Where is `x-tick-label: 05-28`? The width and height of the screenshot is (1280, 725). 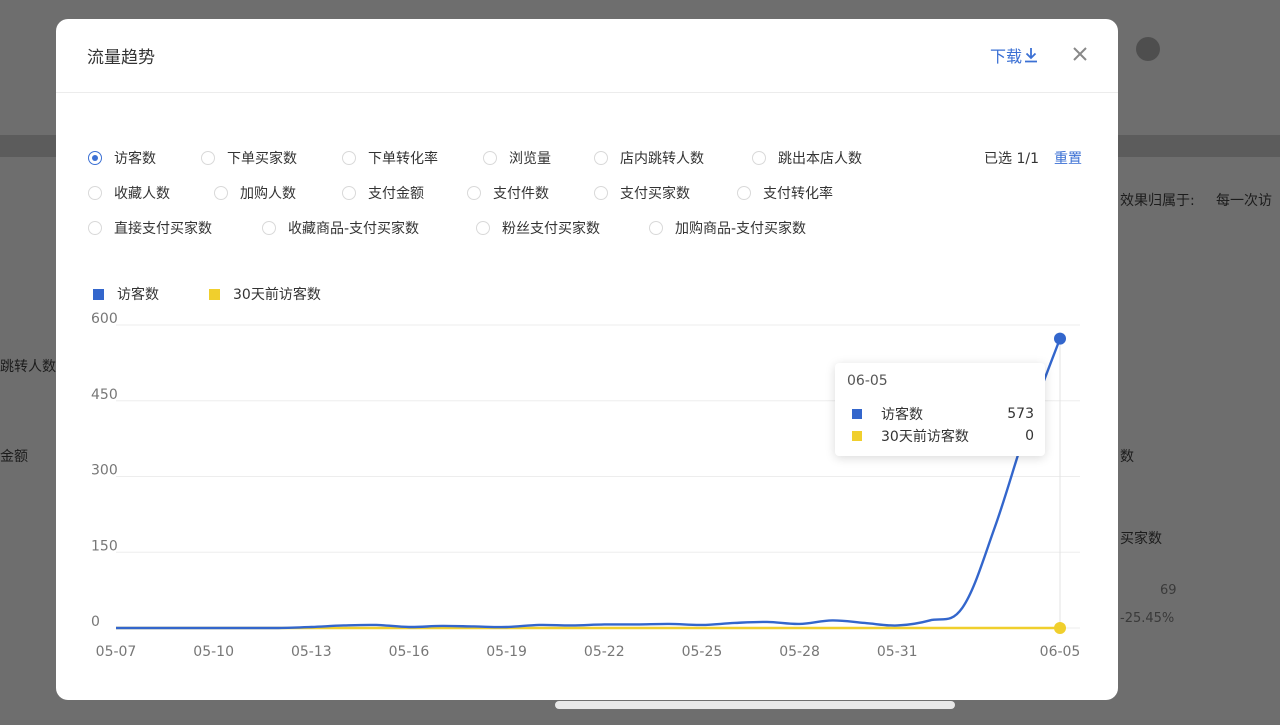 x-tick-label: 05-28 is located at coordinates (799, 652).